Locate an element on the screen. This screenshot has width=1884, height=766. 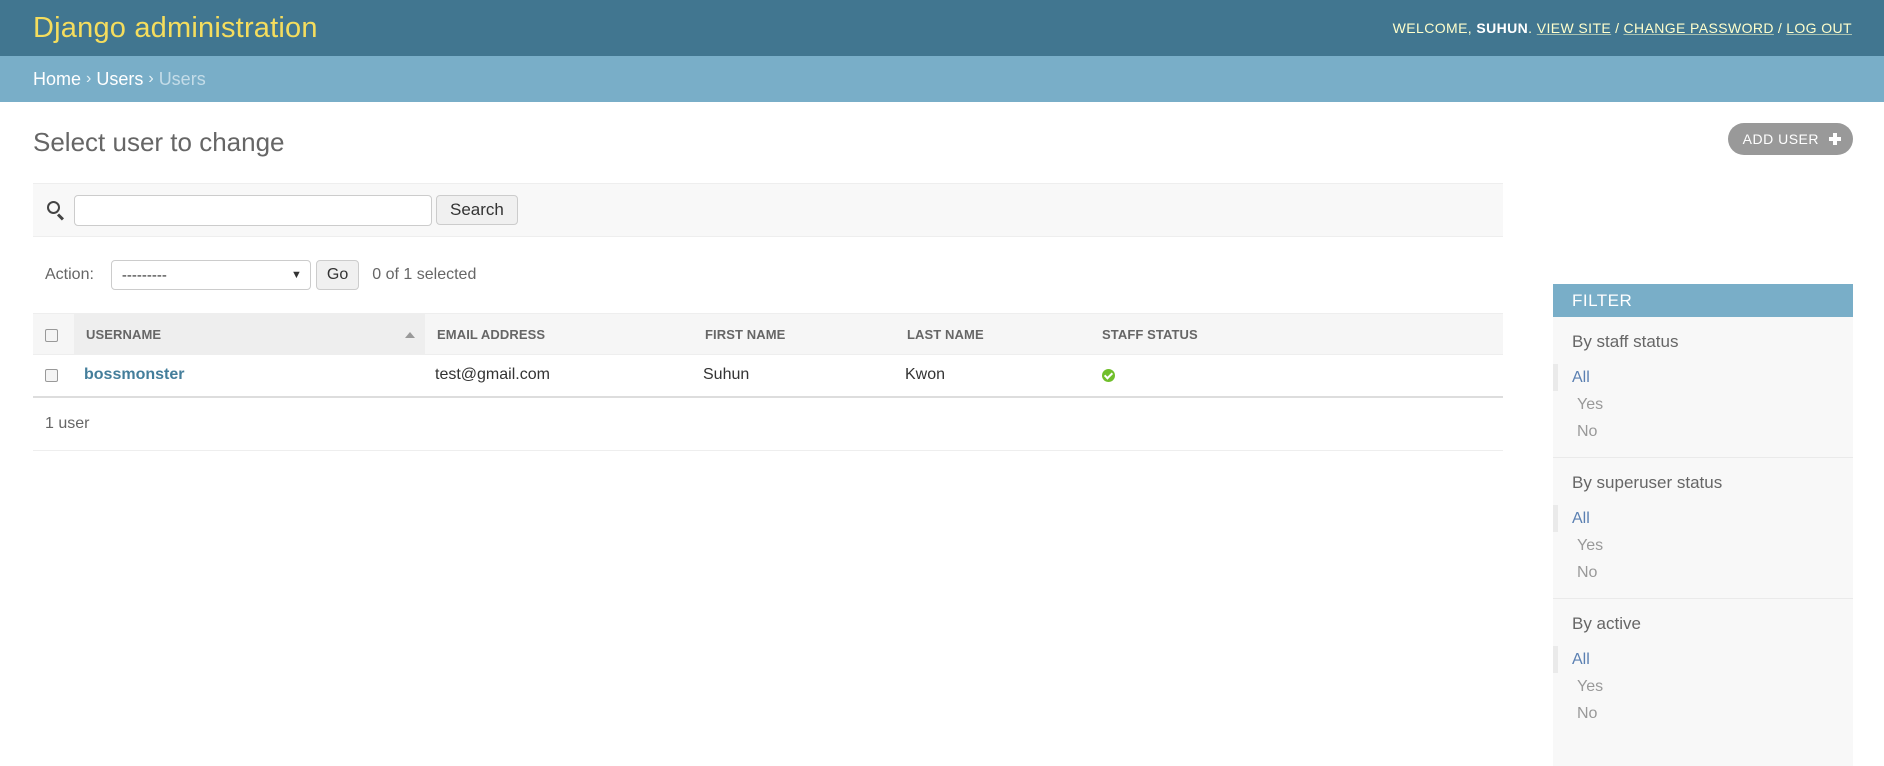
add-user-label: Add user is located at coordinates (1780, 139).